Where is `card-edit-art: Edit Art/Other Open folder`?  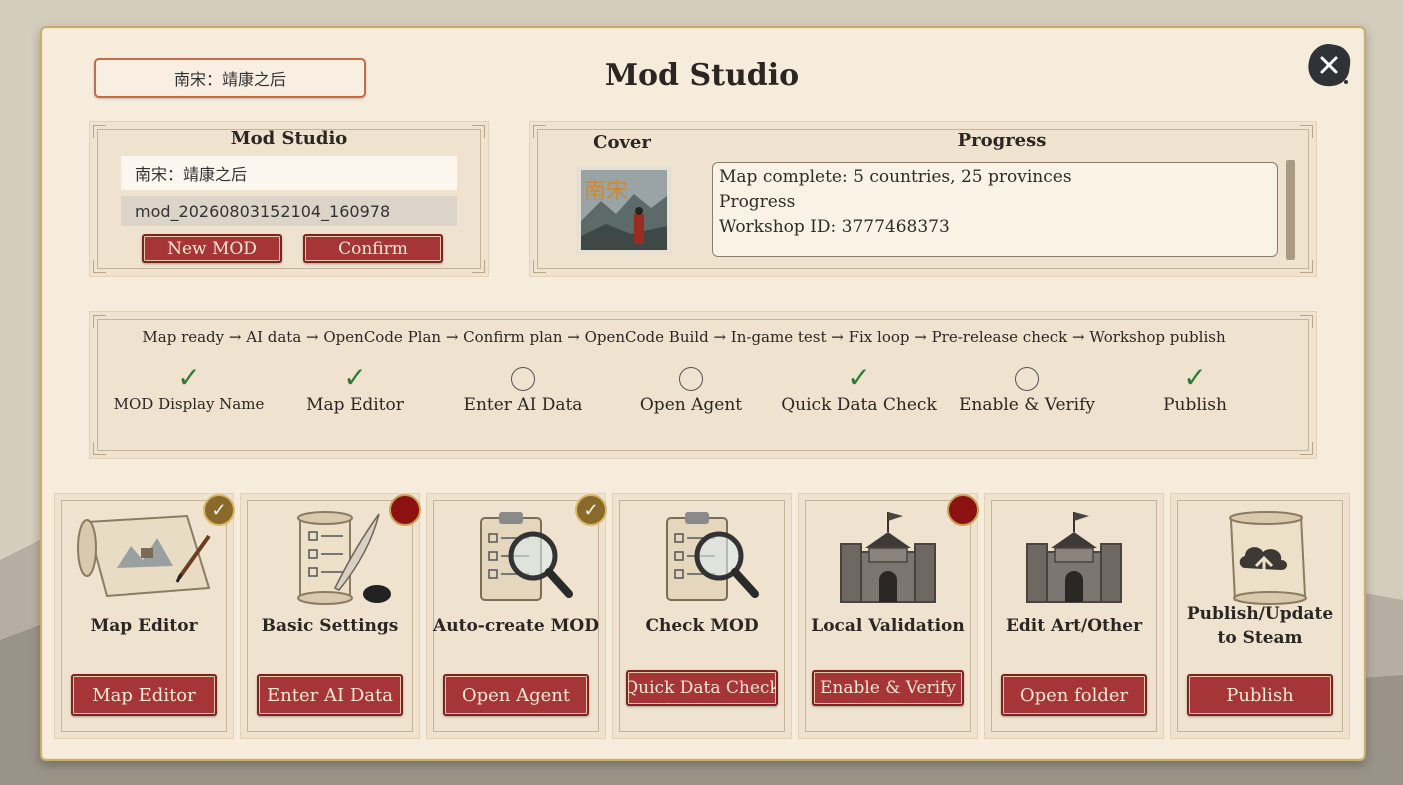 card-edit-art: Edit Art/Other Open folder is located at coordinates (1074, 616).